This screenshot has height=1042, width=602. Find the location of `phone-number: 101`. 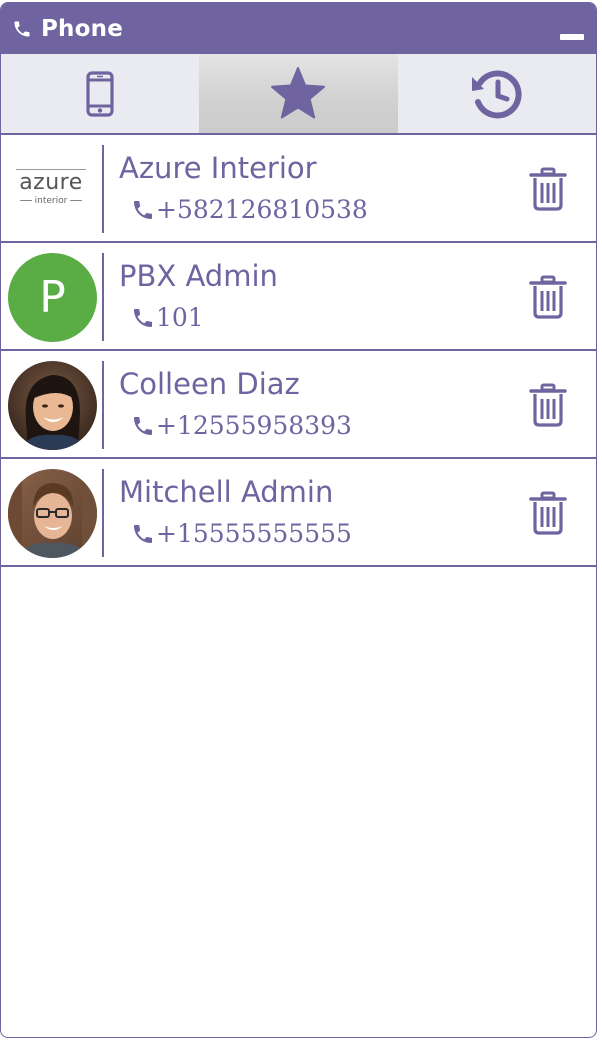

phone-number: 101 is located at coordinates (180, 317).